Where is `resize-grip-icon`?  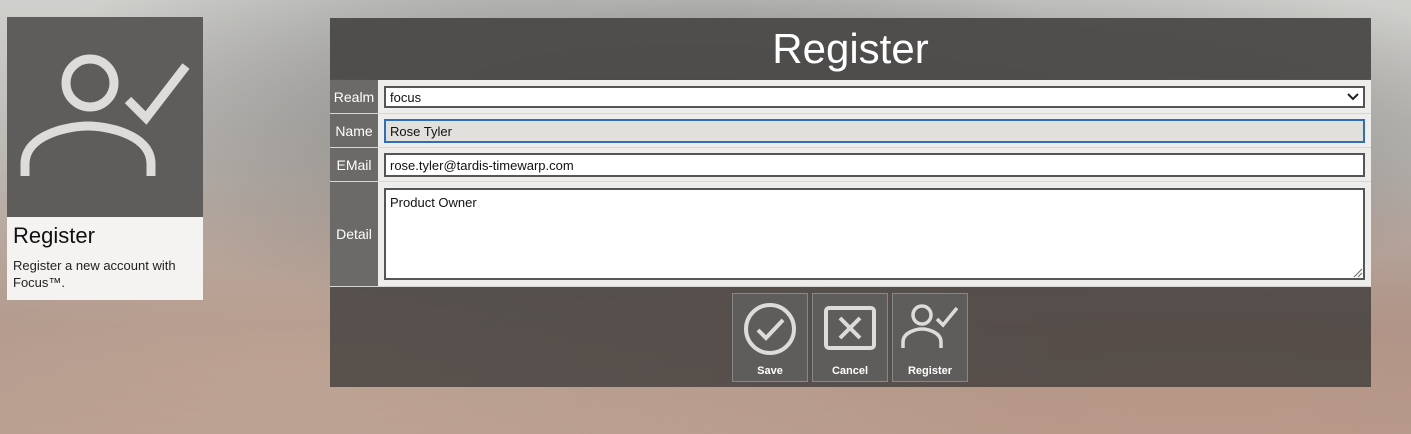
resize-grip-icon is located at coordinates (1358, 273).